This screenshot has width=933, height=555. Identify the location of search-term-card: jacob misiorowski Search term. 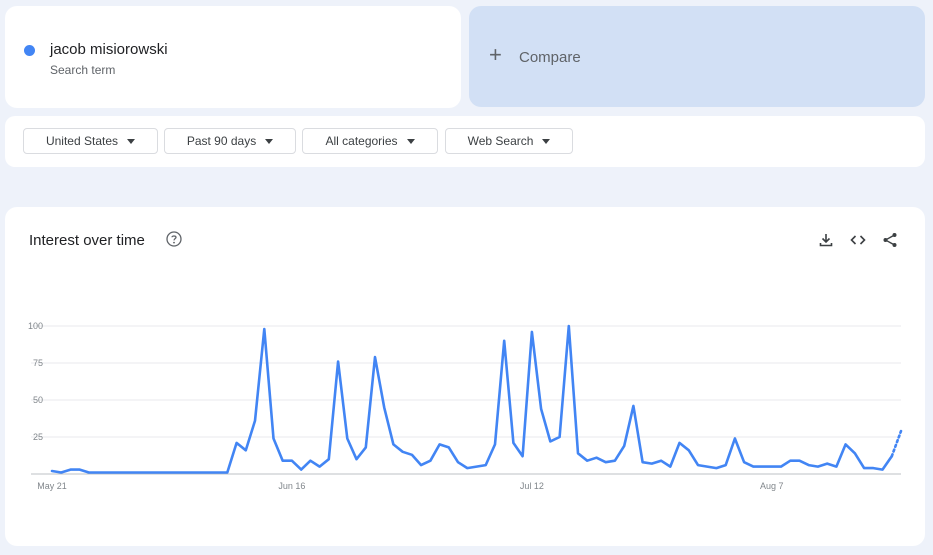
(233, 57).